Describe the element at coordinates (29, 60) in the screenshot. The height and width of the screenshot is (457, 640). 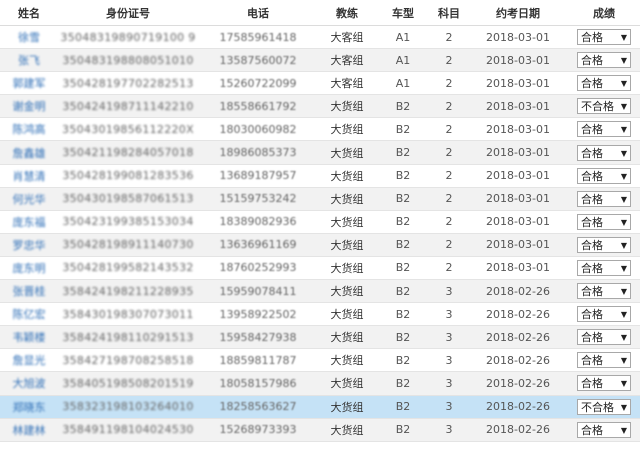
I see `student-name-link: 张飞` at that location.